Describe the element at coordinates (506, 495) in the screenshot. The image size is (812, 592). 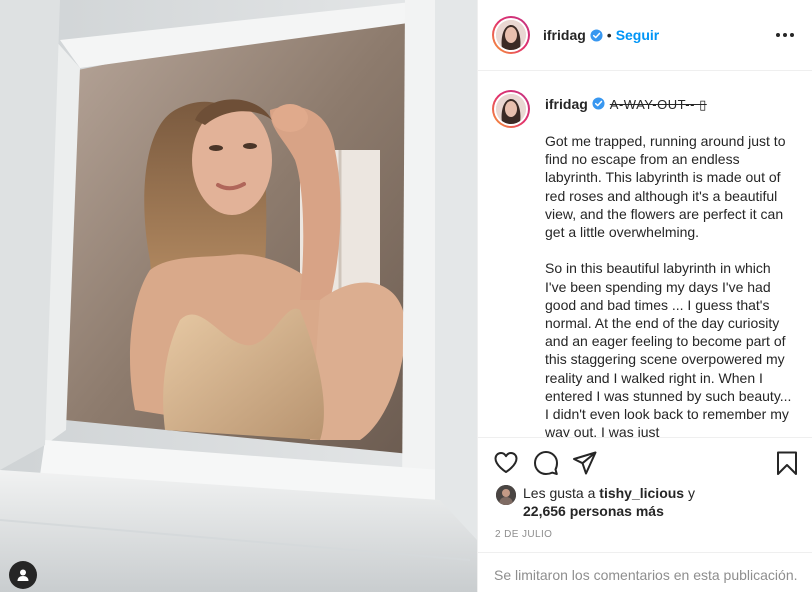
I see `liker-avatar` at that location.